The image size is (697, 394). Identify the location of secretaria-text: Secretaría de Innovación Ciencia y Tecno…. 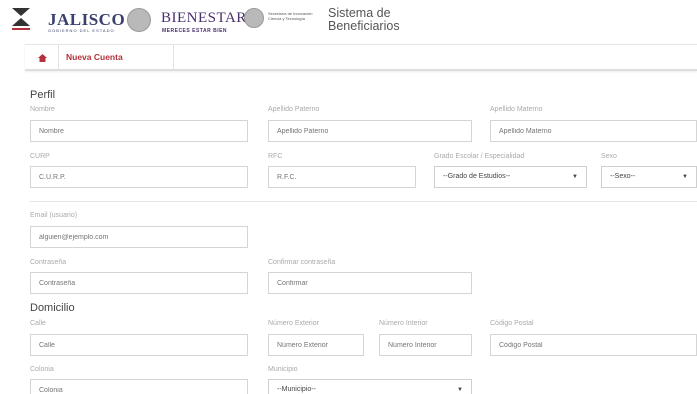
(290, 16).